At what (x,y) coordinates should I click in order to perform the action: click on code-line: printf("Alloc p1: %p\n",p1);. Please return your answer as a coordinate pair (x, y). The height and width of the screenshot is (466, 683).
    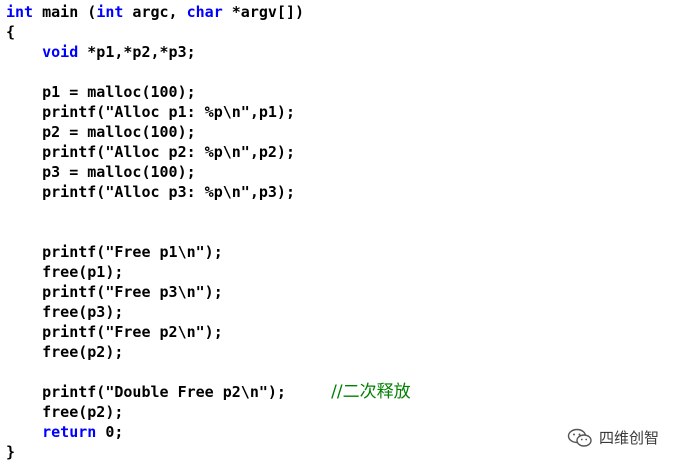
    Looking at the image, I should click on (208, 112).